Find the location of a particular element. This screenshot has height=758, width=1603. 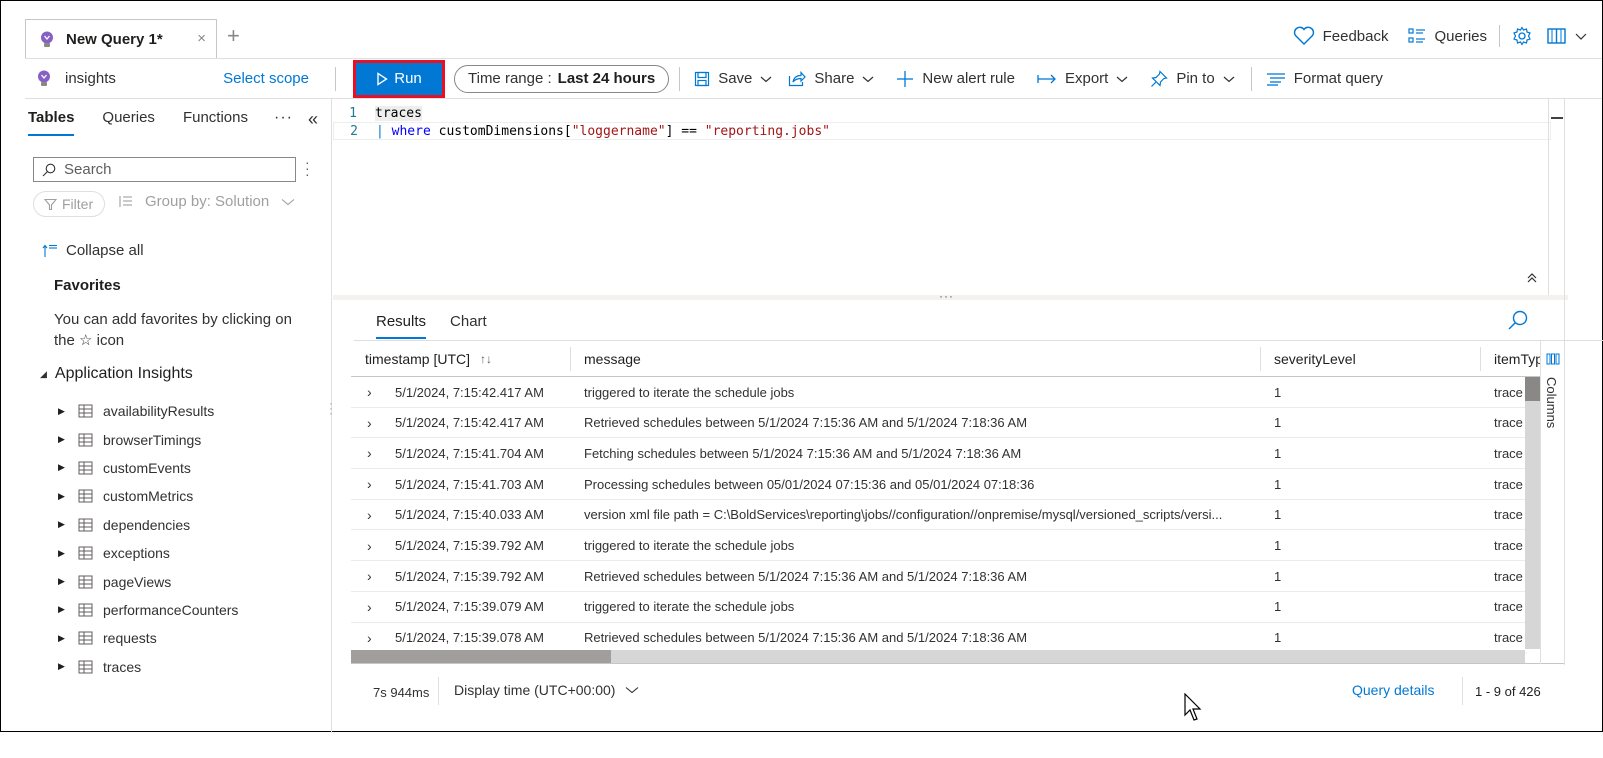

export-button: Export is located at coordinates (1082, 78).